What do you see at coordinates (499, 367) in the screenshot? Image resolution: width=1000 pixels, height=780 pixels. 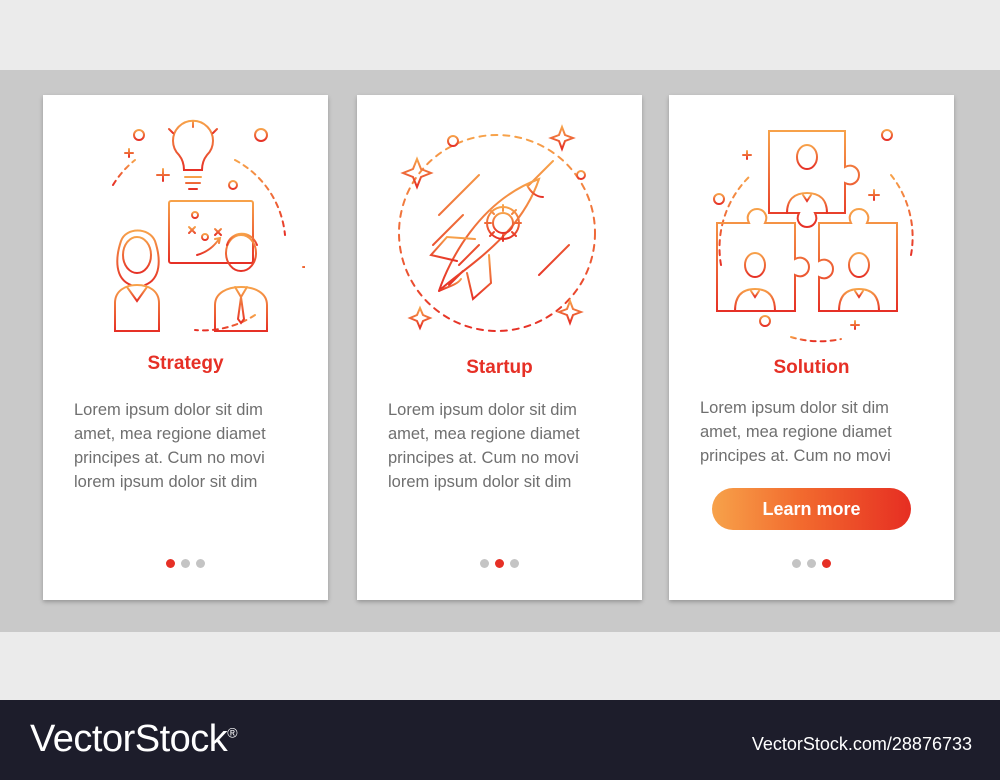 I see `card-title: Startup` at bounding box center [499, 367].